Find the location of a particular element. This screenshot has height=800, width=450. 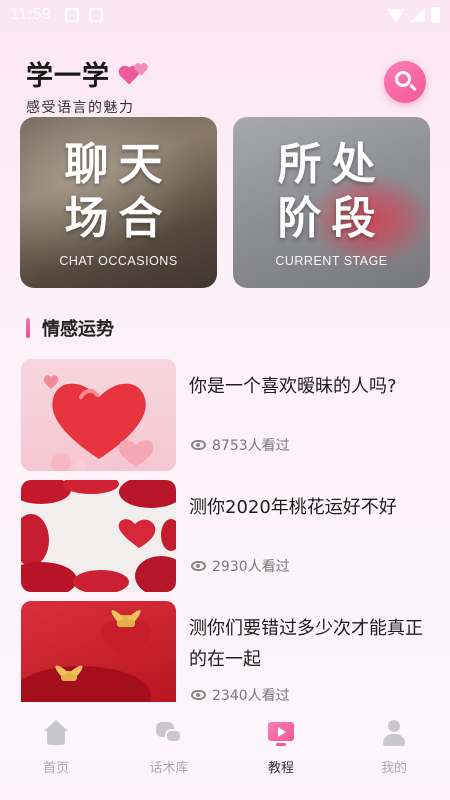

nav-label: 教程 is located at coordinates (280, 768).